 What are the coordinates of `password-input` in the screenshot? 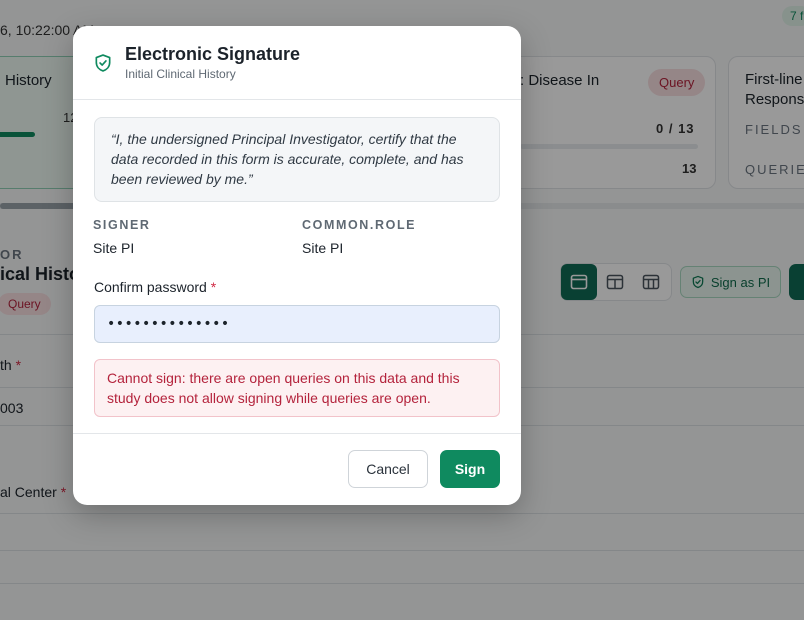 It's located at (297, 324).